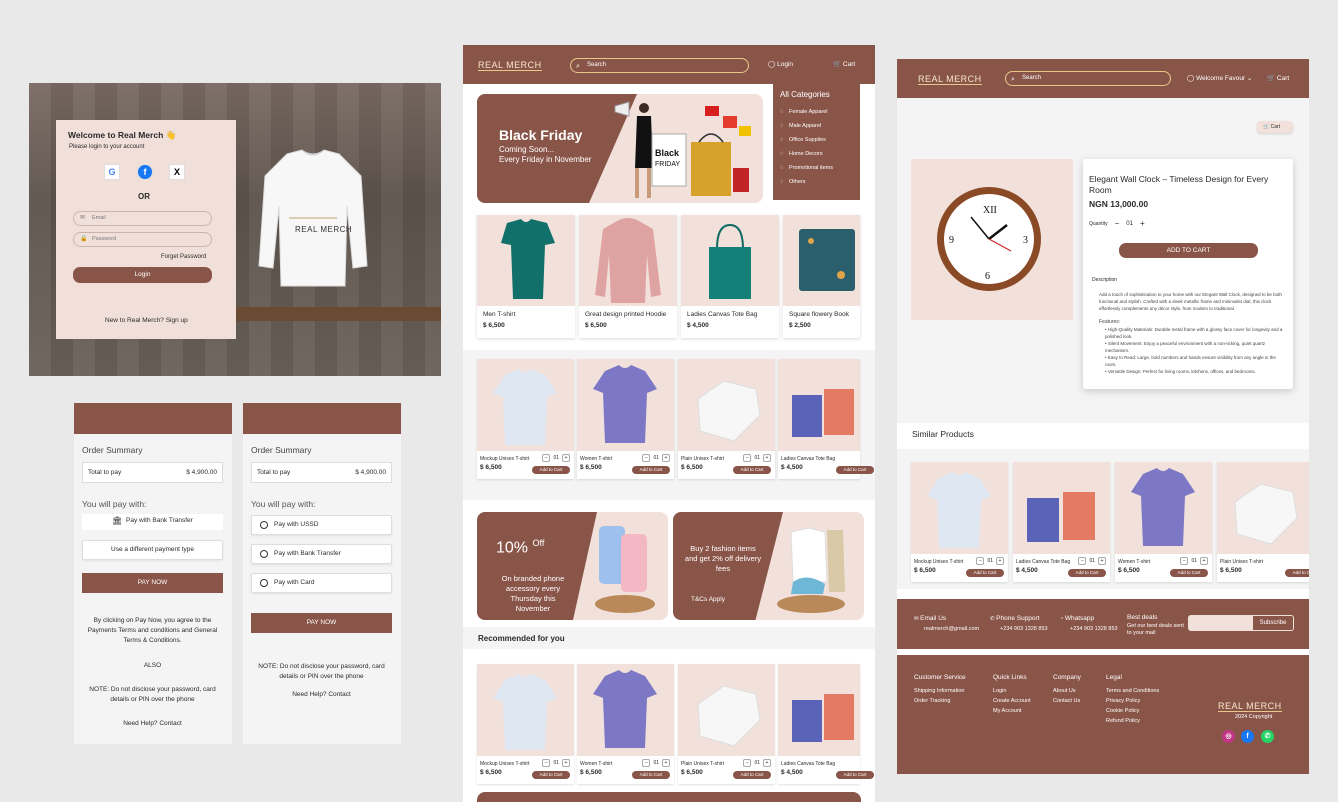 The image size is (1338, 802). I want to click on footer-link: Refund Policy, so click(1132, 721).